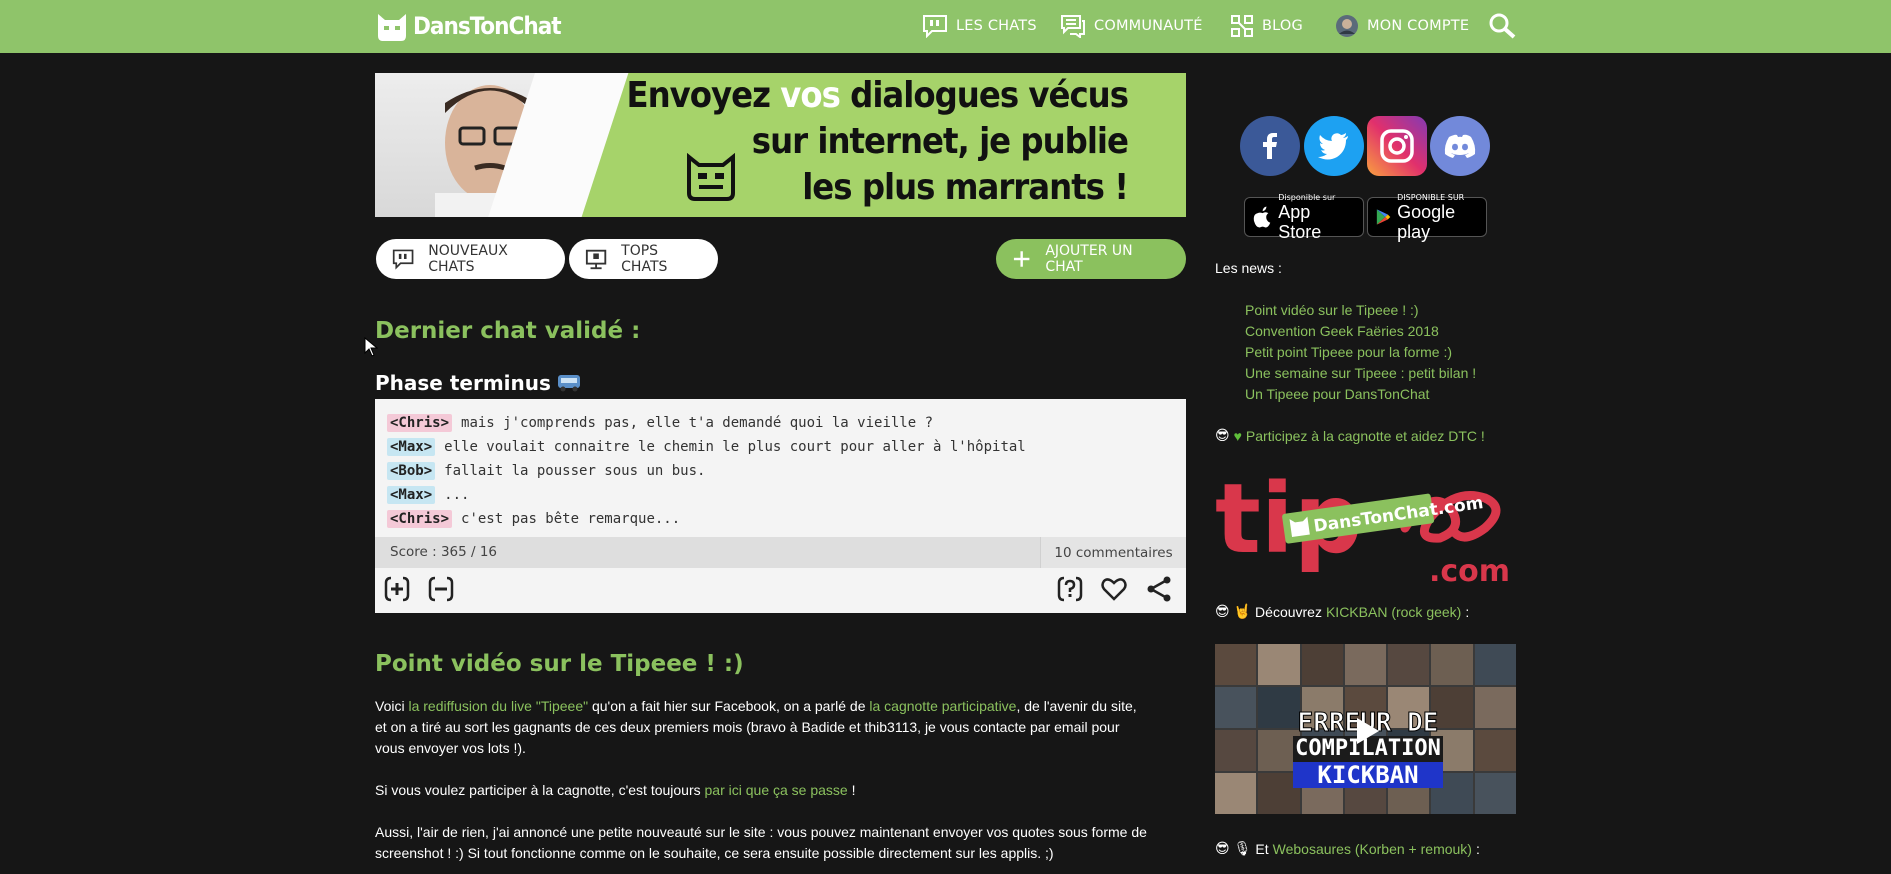 The image size is (1891, 874). Describe the element at coordinates (1360, 373) in the screenshot. I see `news-item: Une semaine sur Tipeee : petit bilan !` at that location.